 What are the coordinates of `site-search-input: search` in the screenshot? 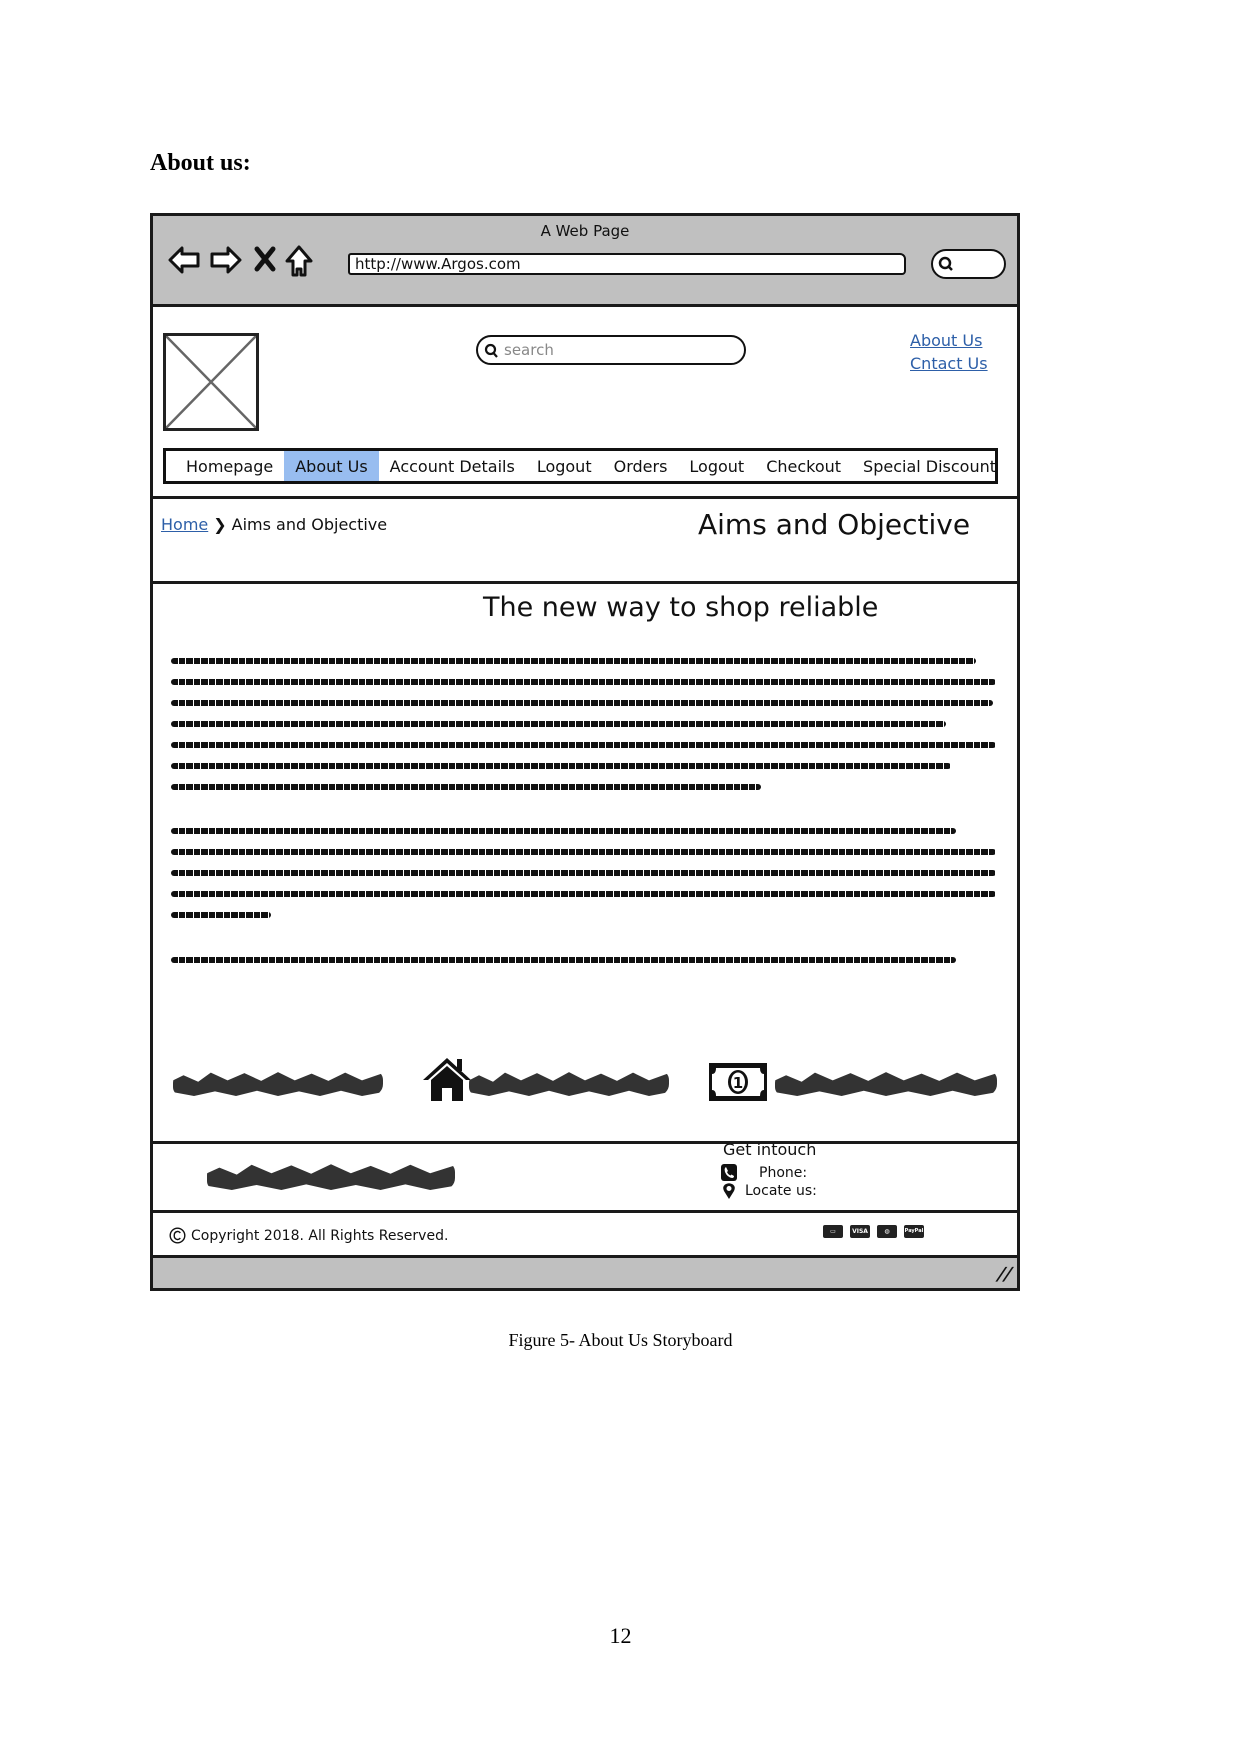 It's located at (611, 350).